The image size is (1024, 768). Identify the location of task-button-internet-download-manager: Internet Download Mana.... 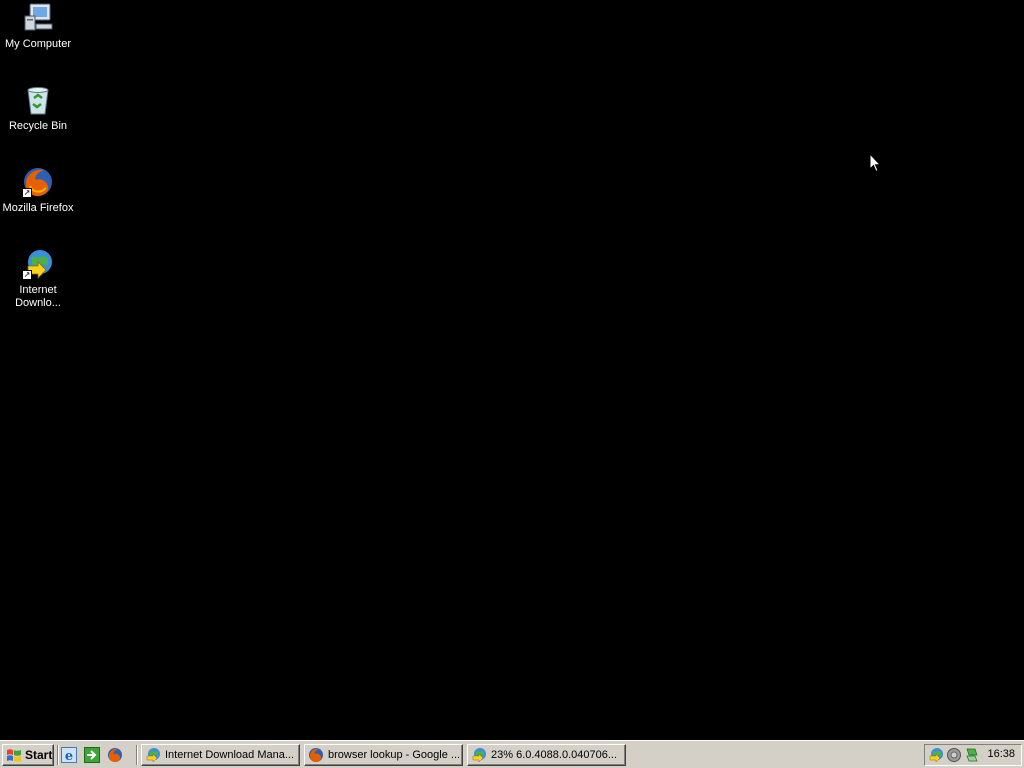
(220, 755).